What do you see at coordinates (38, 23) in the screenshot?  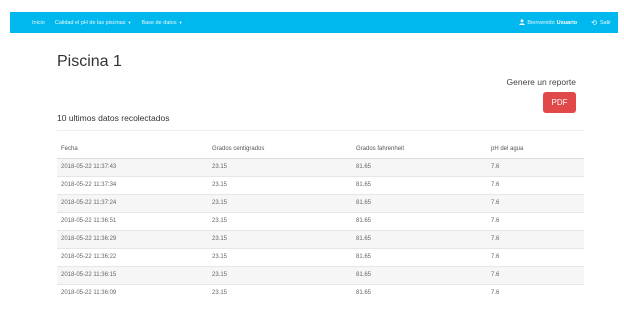 I see `nav-home-link: Inicio` at bounding box center [38, 23].